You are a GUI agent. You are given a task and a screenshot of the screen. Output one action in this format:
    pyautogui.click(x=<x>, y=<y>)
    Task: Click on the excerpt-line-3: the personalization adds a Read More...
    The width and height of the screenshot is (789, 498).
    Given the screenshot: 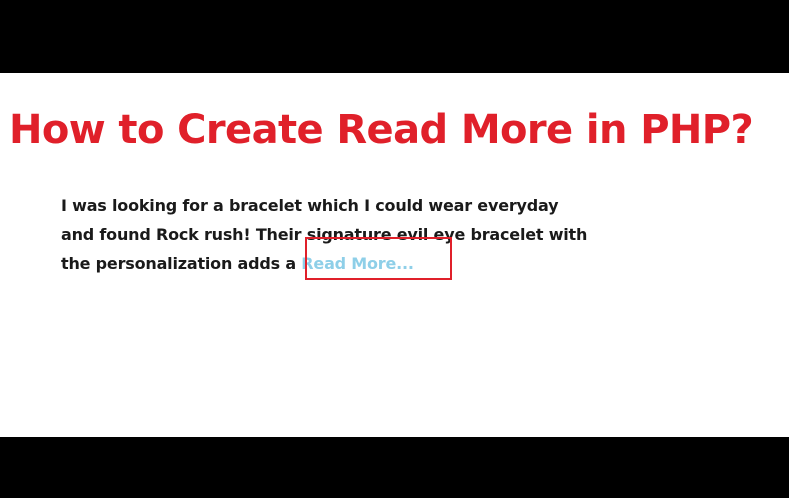 What is the action you would take?
    pyautogui.click(x=361, y=263)
    